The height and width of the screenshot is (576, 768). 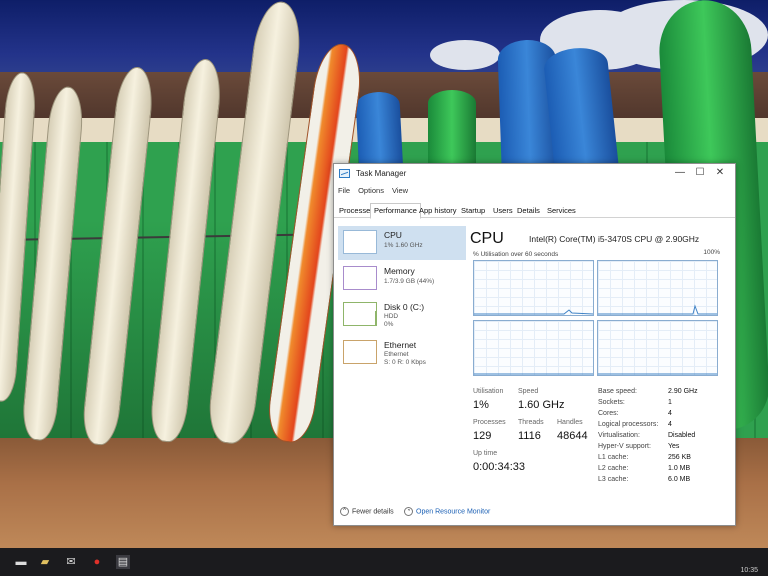 What do you see at coordinates (596, 319) in the screenshot?
I see `cpu-core-graphs` at bounding box center [596, 319].